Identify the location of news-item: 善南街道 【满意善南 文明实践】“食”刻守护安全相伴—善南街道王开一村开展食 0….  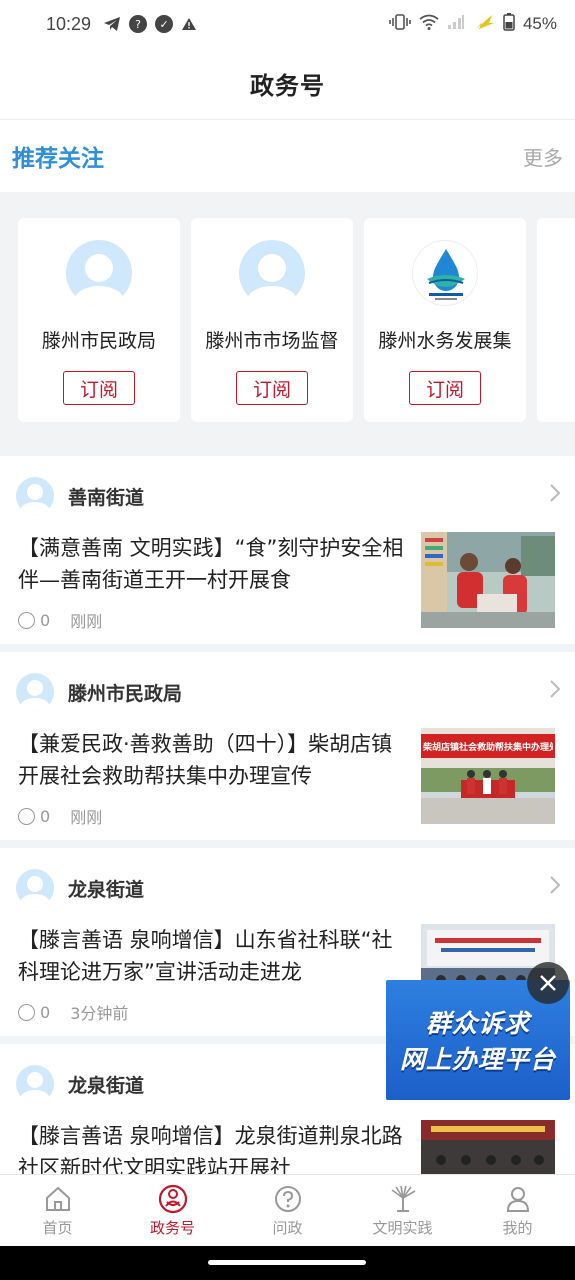
(287, 550).